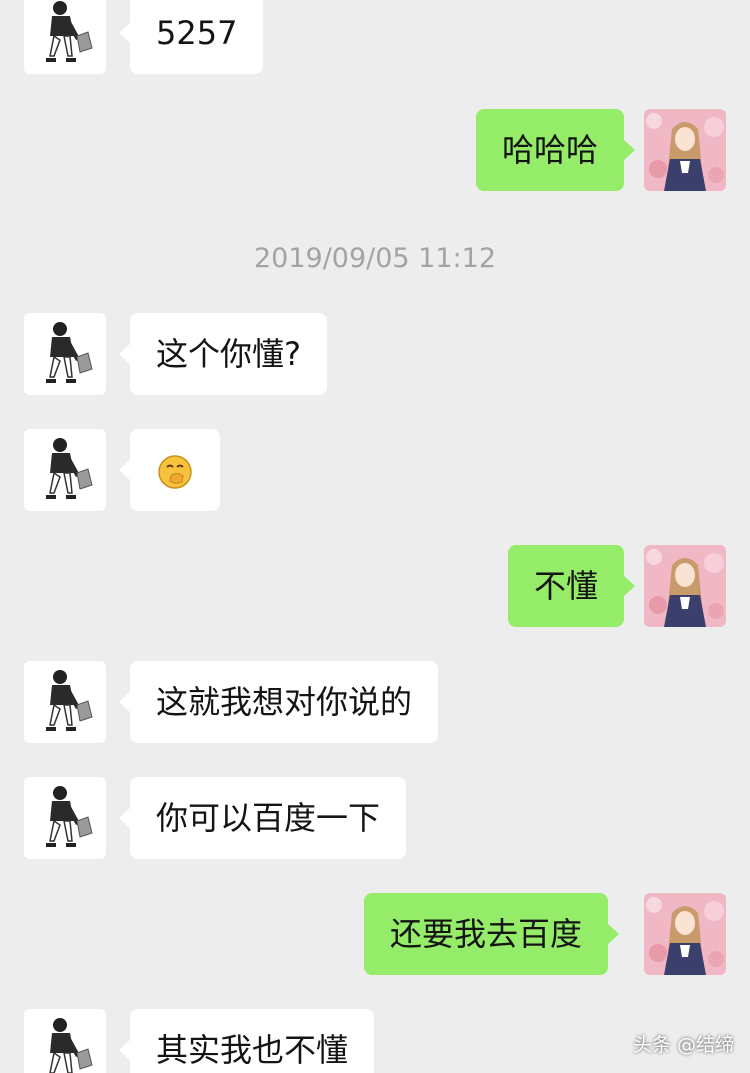  Describe the element at coordinates (556, 150) in the screenshot. I see `outgoing-message-bubble: 哈哈哈` at that location.